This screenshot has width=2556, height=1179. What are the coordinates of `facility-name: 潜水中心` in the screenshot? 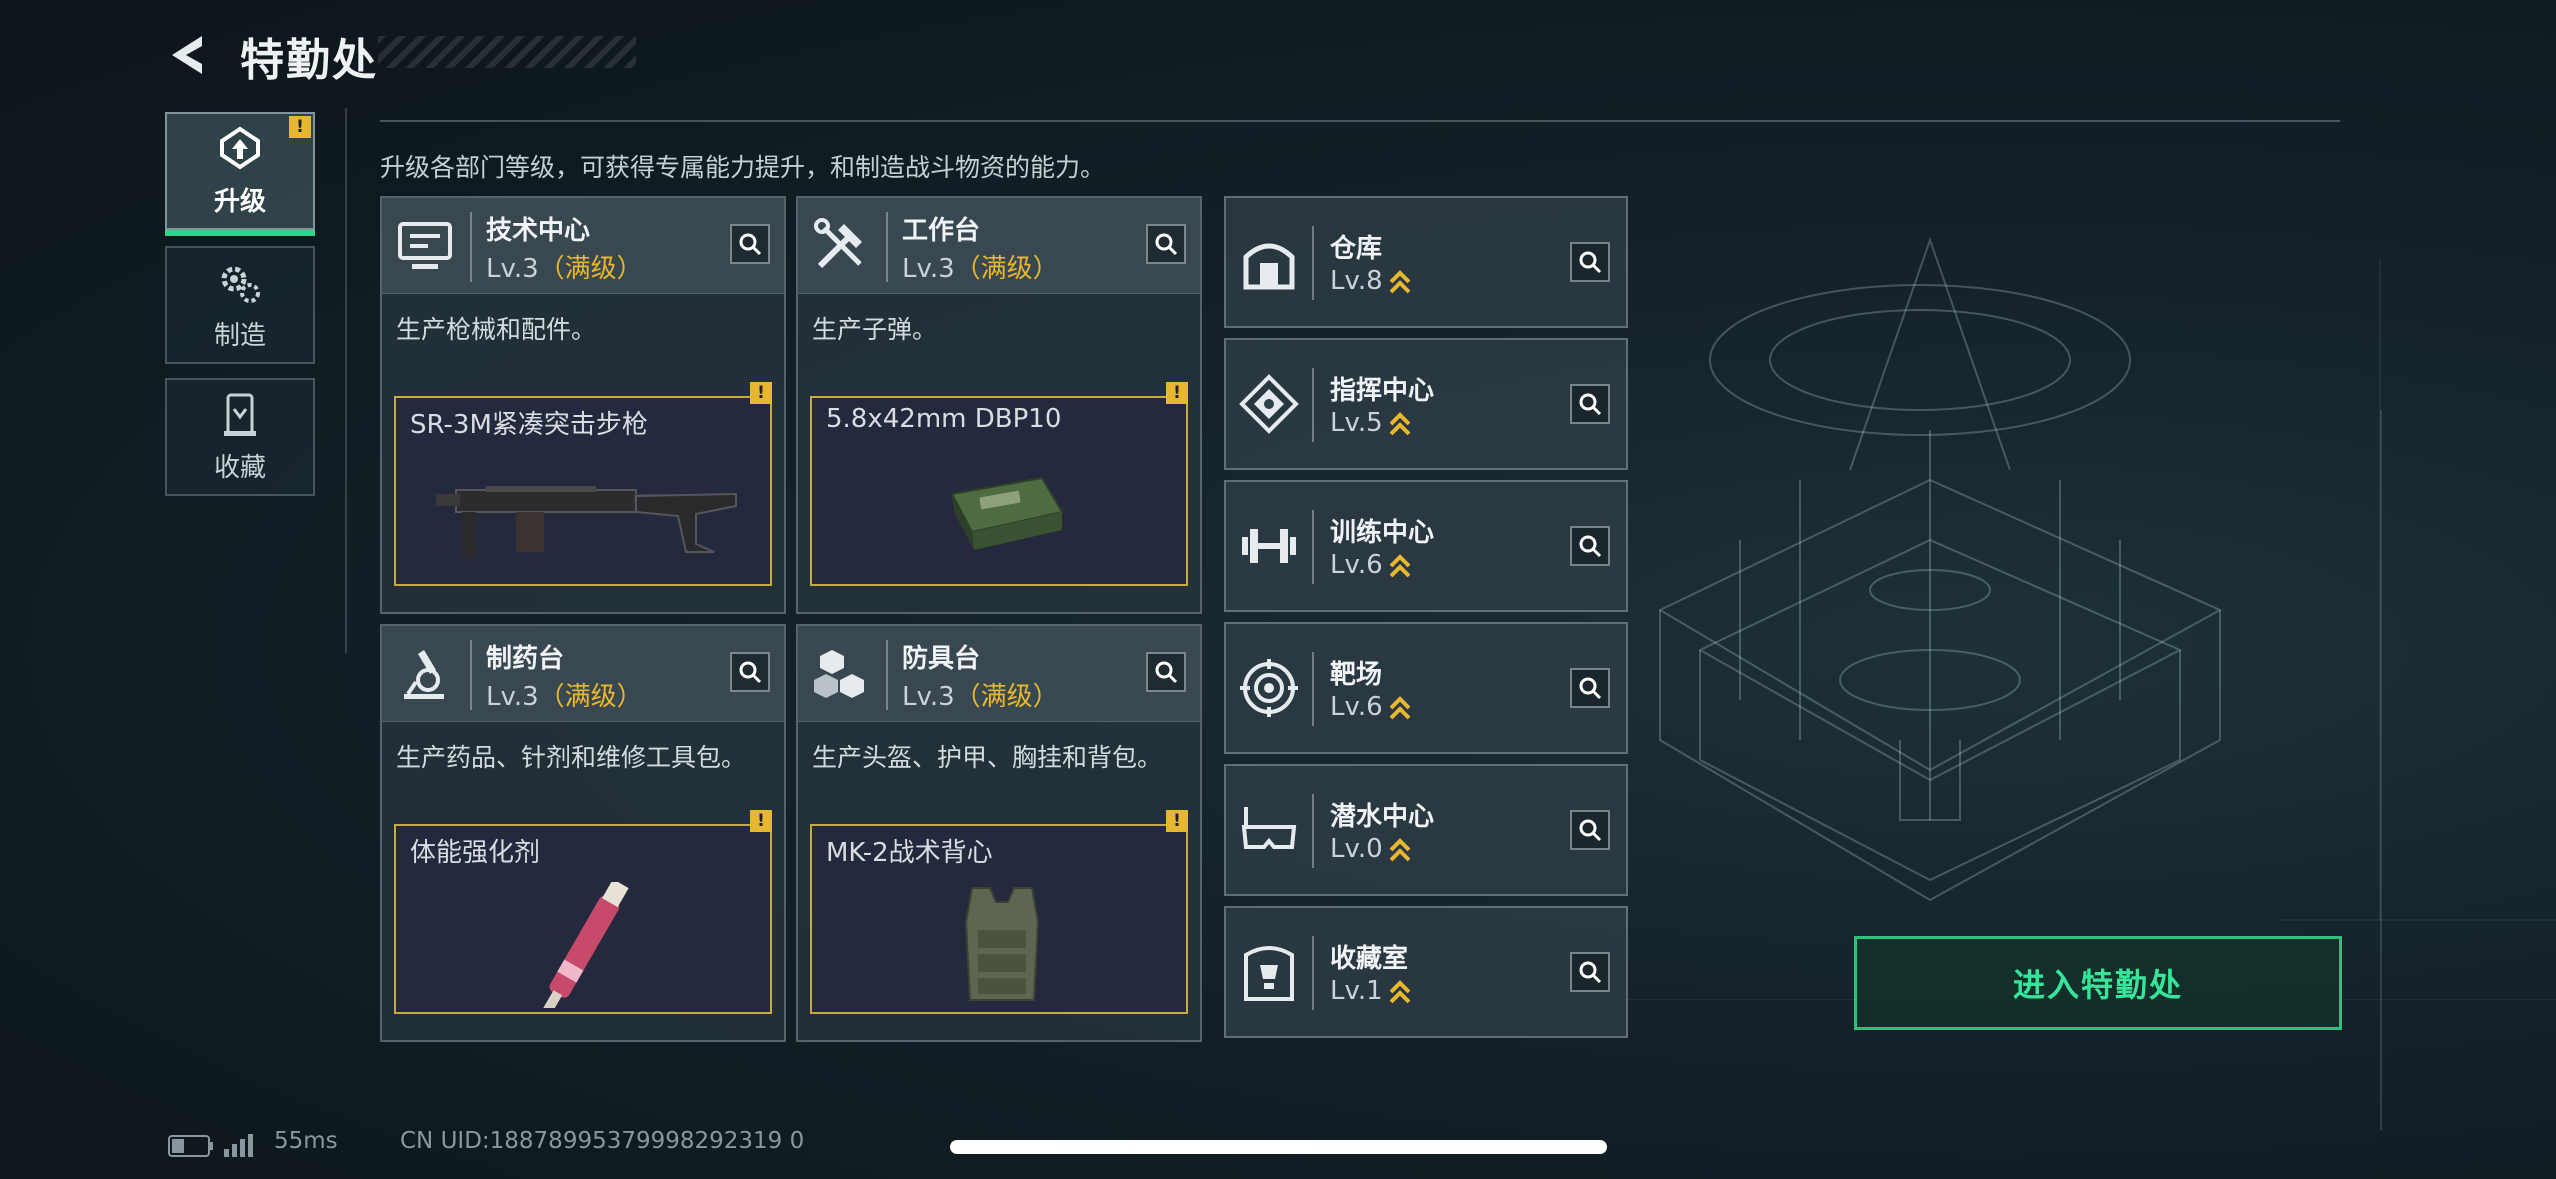 It's located at (1382, 817).